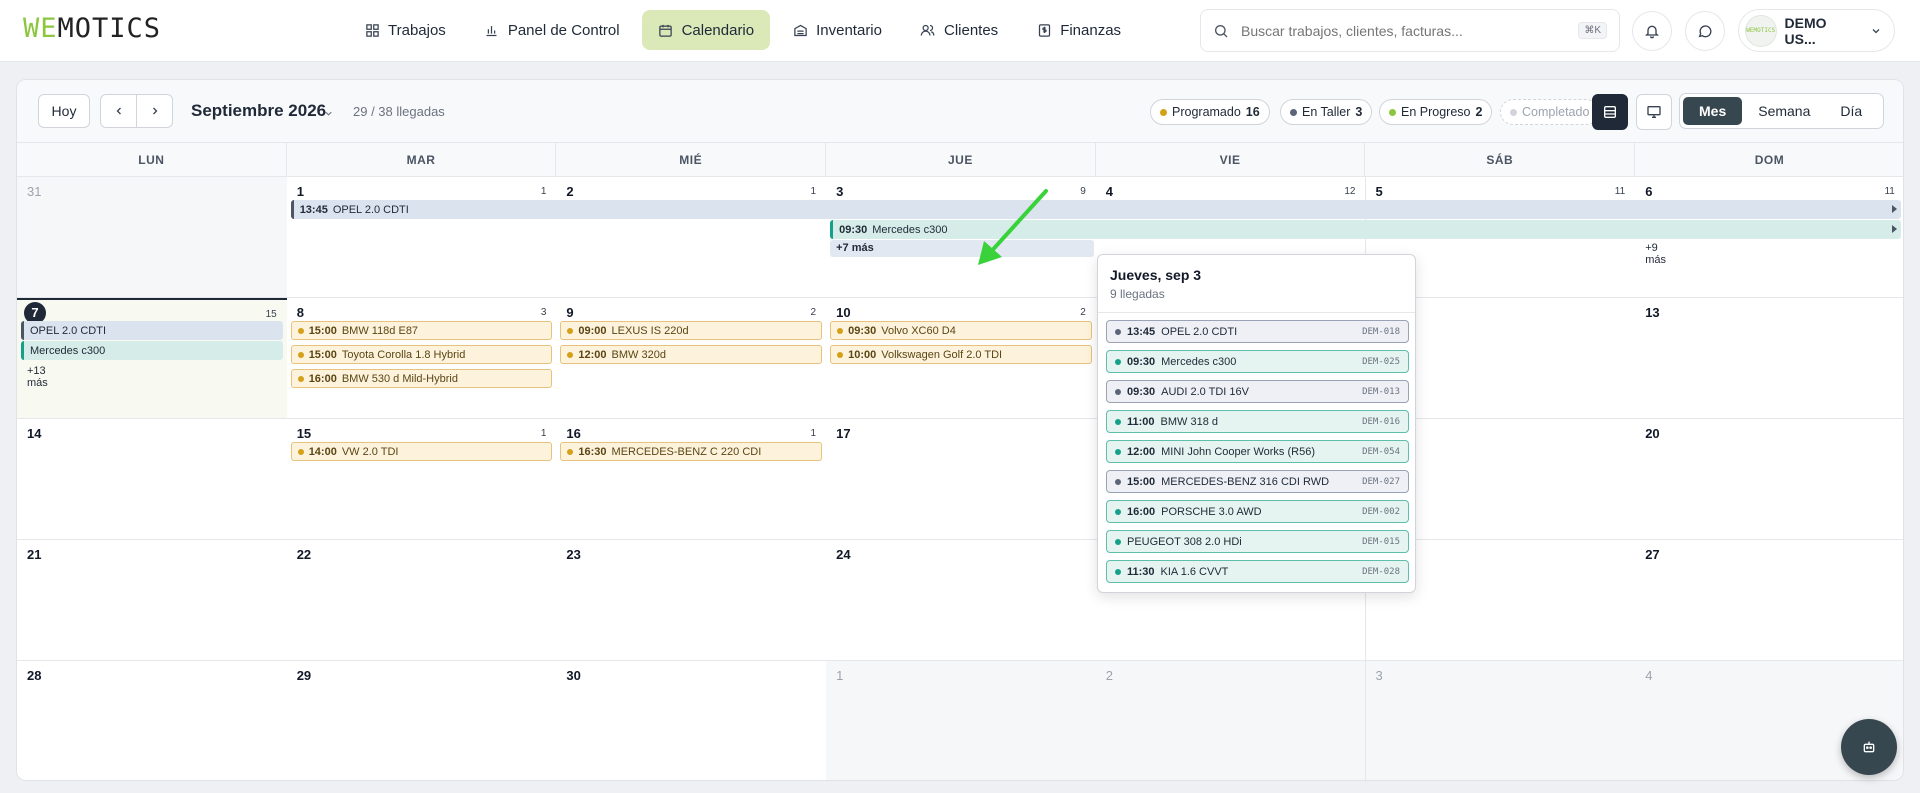 The height and width of the screenshot is (793, 1920). What do you see at coordinates (328, 113) in the screenshot?
I see `month-chevron-down-icon` at bounding box center [328, 113].